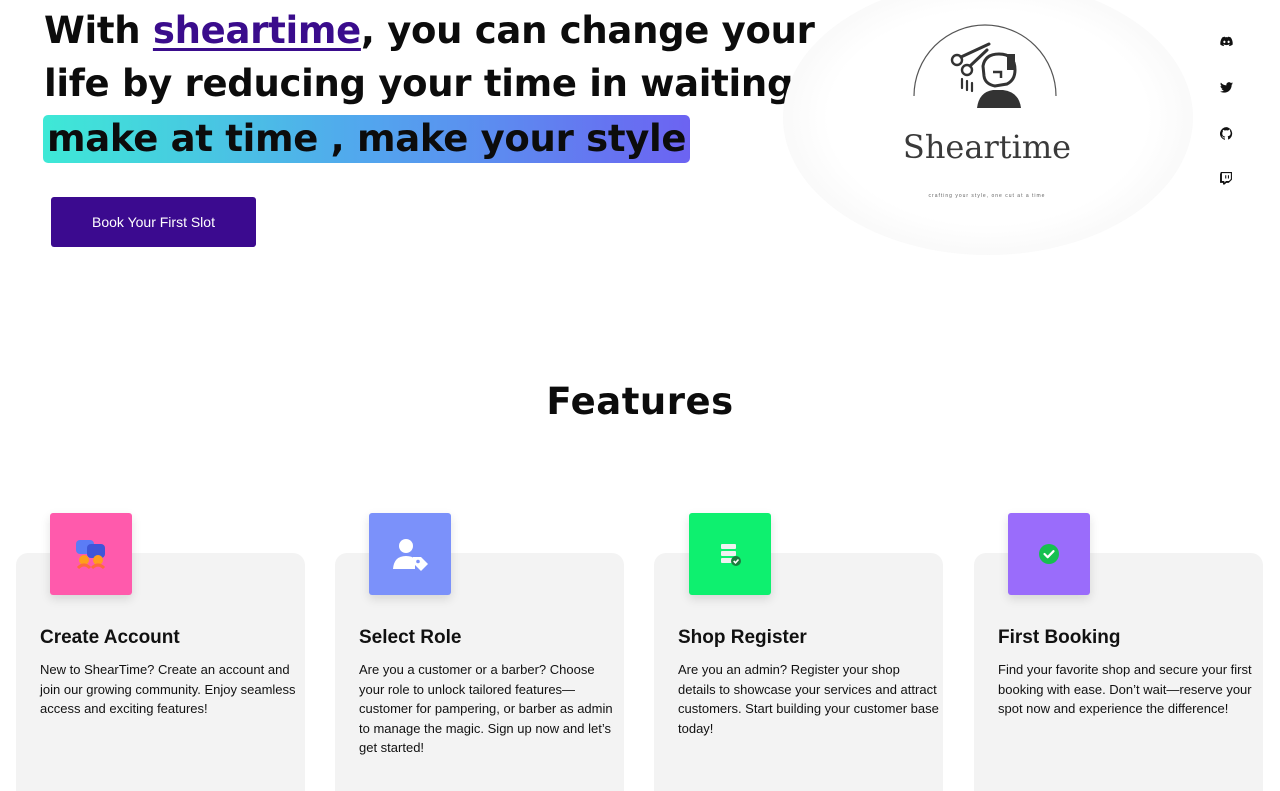  I want to click on users-icon, so click(91, 554).